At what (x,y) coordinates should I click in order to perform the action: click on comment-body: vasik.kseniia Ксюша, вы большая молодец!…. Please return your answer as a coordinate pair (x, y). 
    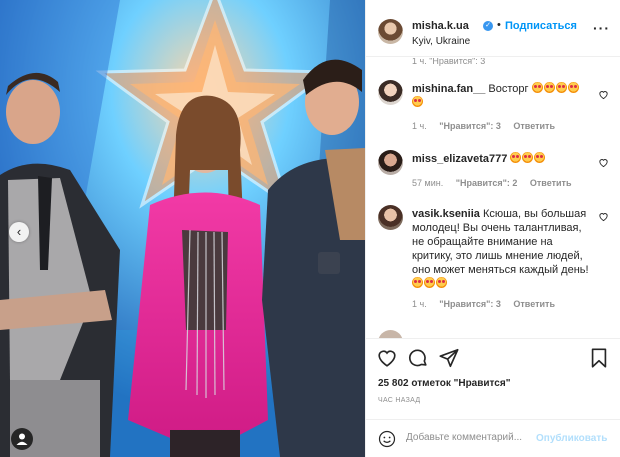
    Looking at the image, I should click on (502, 249).